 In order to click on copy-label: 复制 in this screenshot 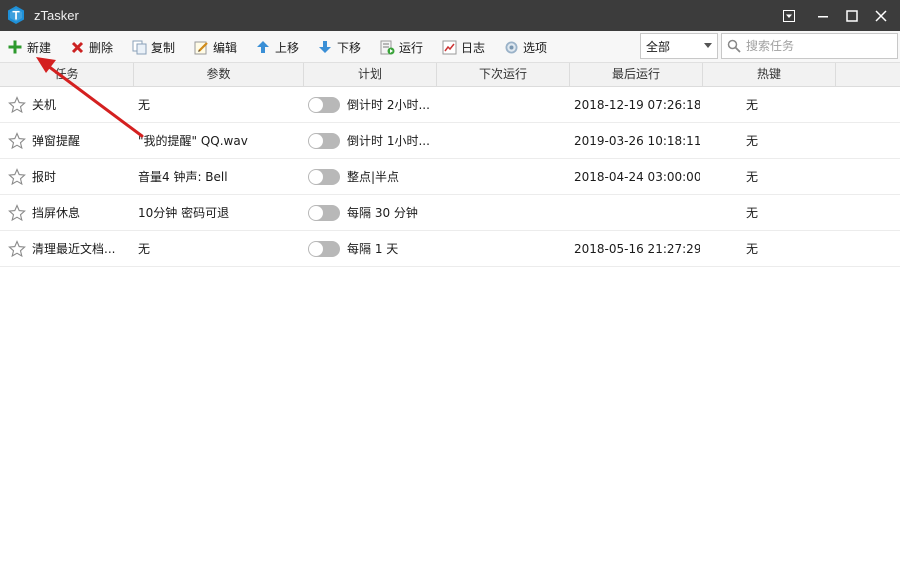, I will do `click(163, 47)`.